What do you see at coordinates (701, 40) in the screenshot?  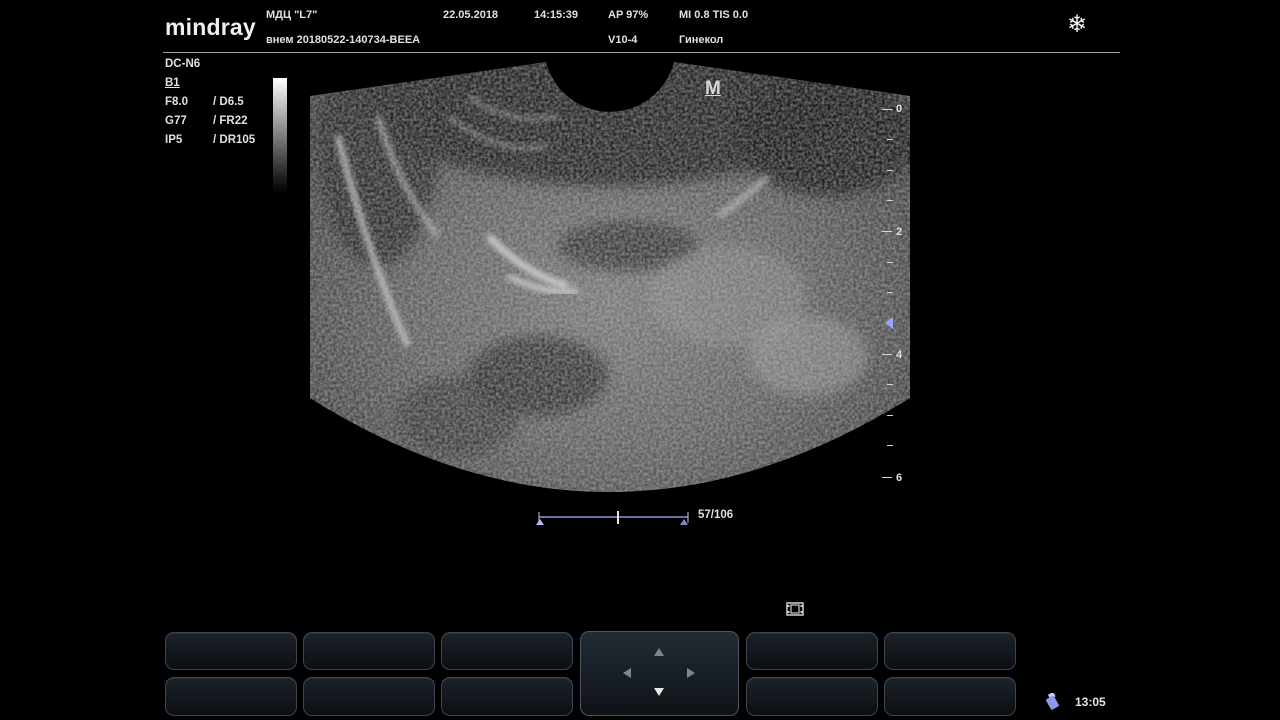 I see `exam-preset: Гинекол` at bounding box center [701, 40].